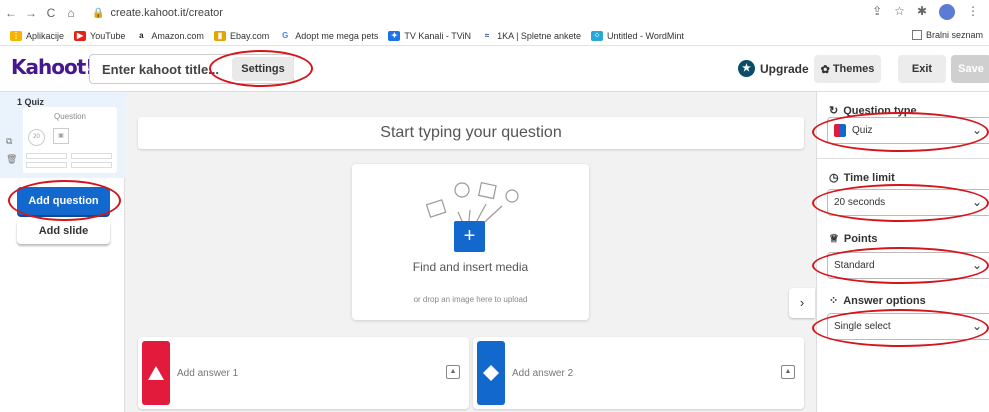 This screenshot has height=412, width=989. I want to click on answer-options-heading: ⁘ Answer options, so click(877, 301).